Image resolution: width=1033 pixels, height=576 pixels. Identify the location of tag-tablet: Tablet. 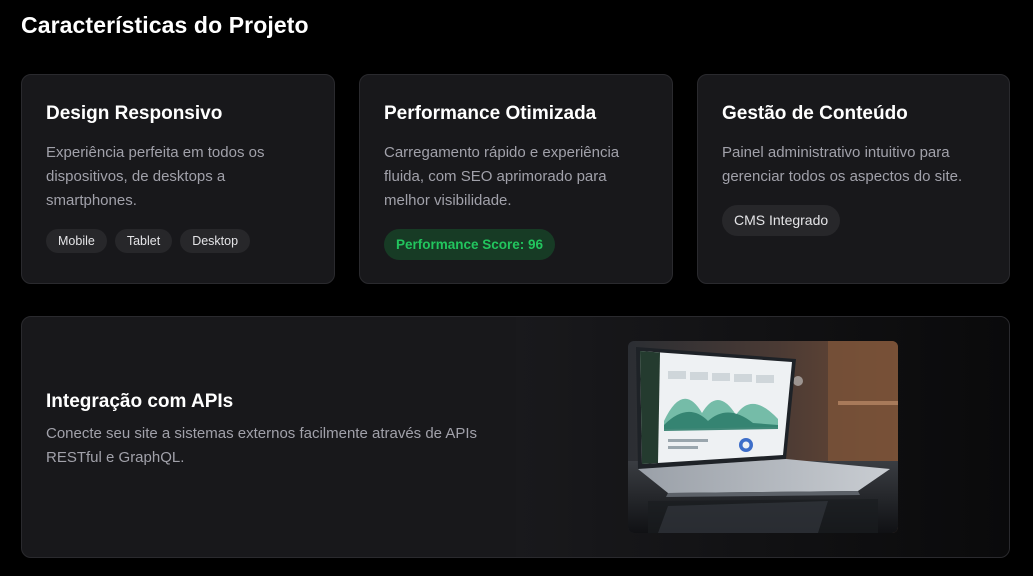
(143, 241).